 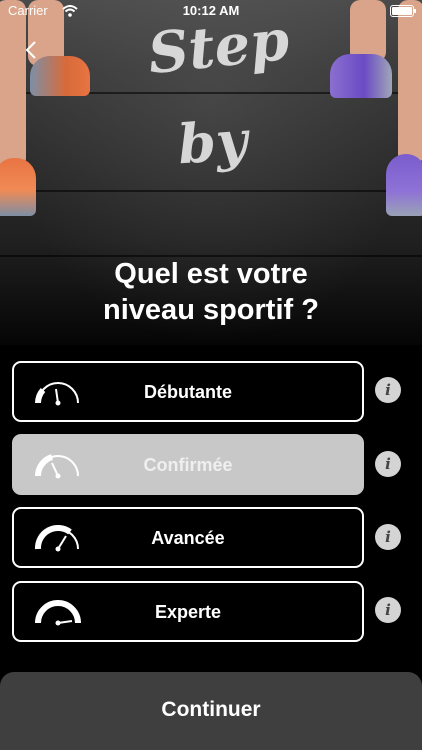 I want to click on level-label: Experte, so click(x=188, y=612).